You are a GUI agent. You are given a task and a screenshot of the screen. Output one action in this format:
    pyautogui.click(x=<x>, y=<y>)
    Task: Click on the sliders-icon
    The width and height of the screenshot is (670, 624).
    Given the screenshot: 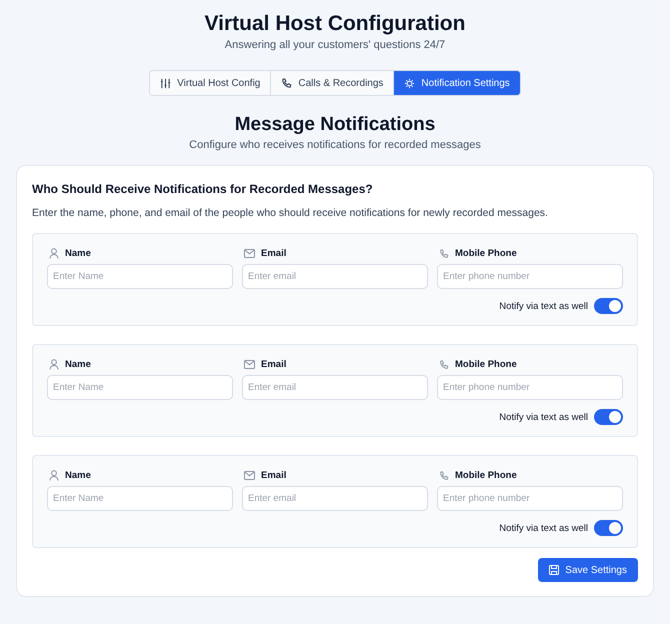 What is the action you would take?
    pyautogui.click(x=166, y=83)
    